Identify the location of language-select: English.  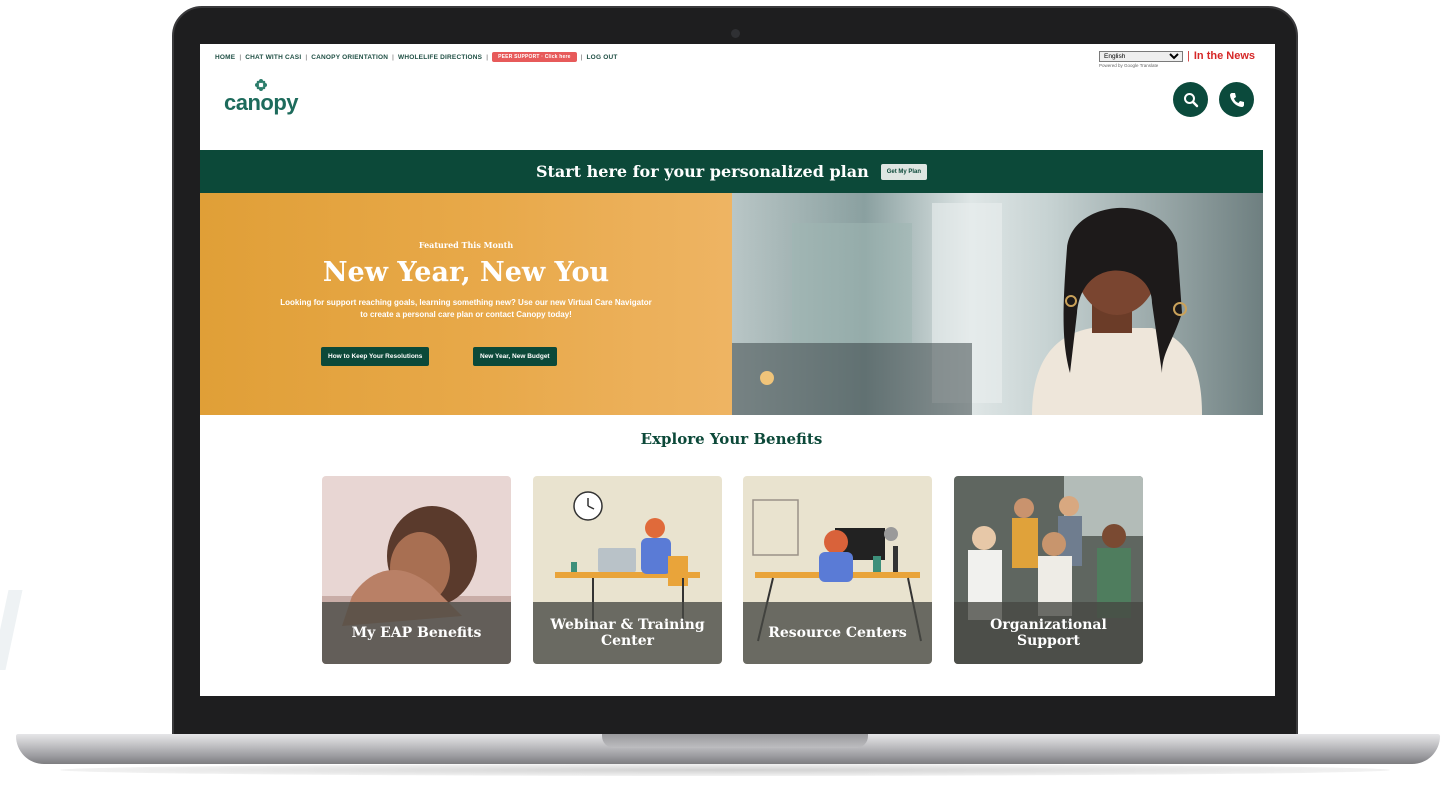
(1141, 56).